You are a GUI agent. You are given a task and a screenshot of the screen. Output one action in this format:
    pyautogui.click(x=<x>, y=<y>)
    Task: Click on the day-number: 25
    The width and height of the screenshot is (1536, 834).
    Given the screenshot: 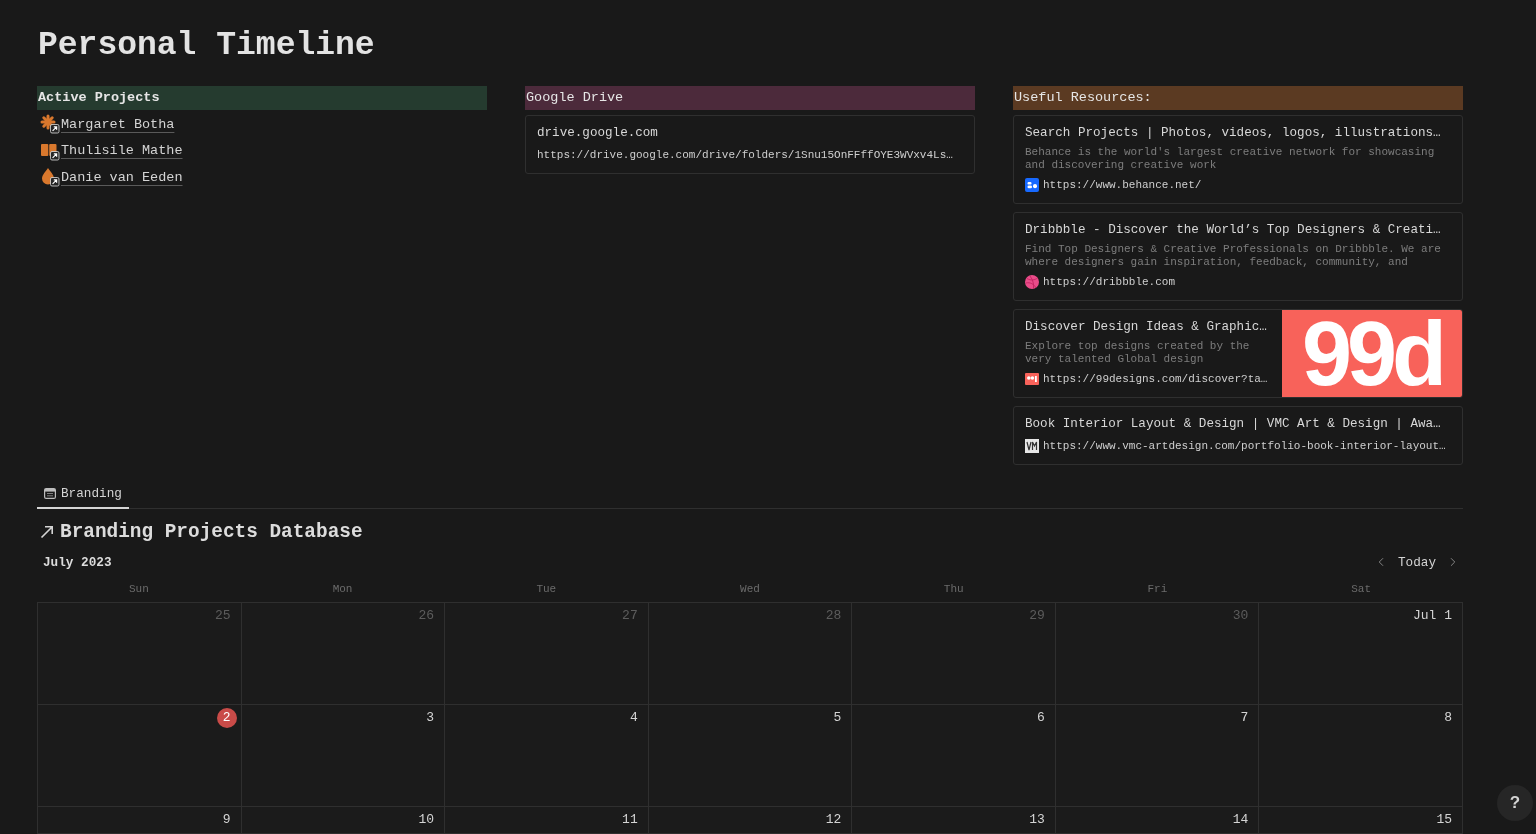 What is the action you would take?
    pyautogui.click(x=222, y=616)
    